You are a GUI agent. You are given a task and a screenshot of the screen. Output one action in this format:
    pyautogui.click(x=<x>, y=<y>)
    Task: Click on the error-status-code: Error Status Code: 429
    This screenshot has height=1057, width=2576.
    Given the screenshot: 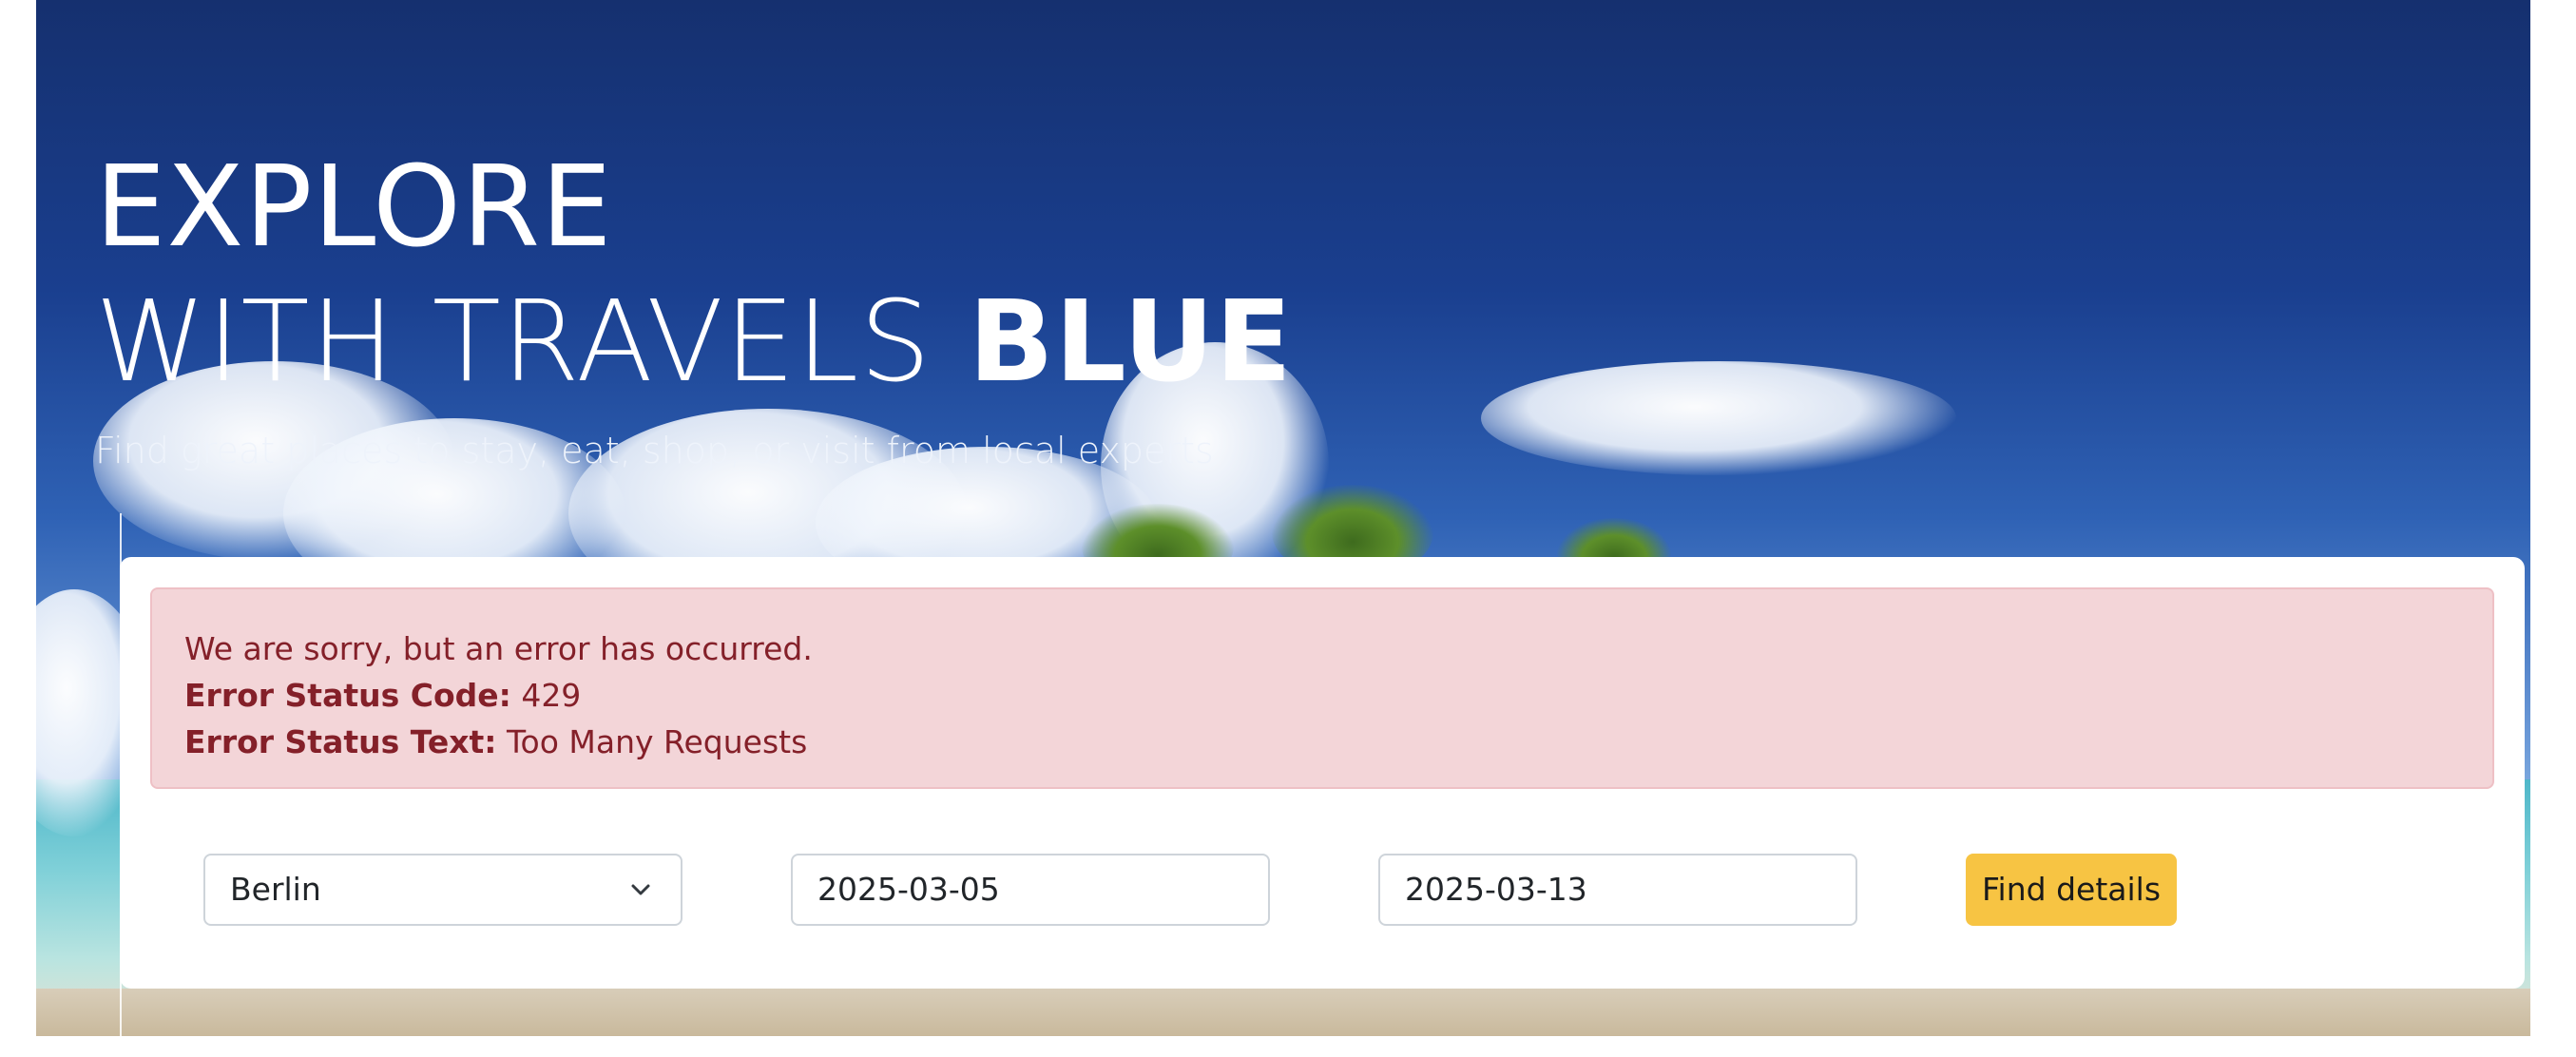 What is the action you would take?
    pyautogui.click(x=1322, y=695)
    